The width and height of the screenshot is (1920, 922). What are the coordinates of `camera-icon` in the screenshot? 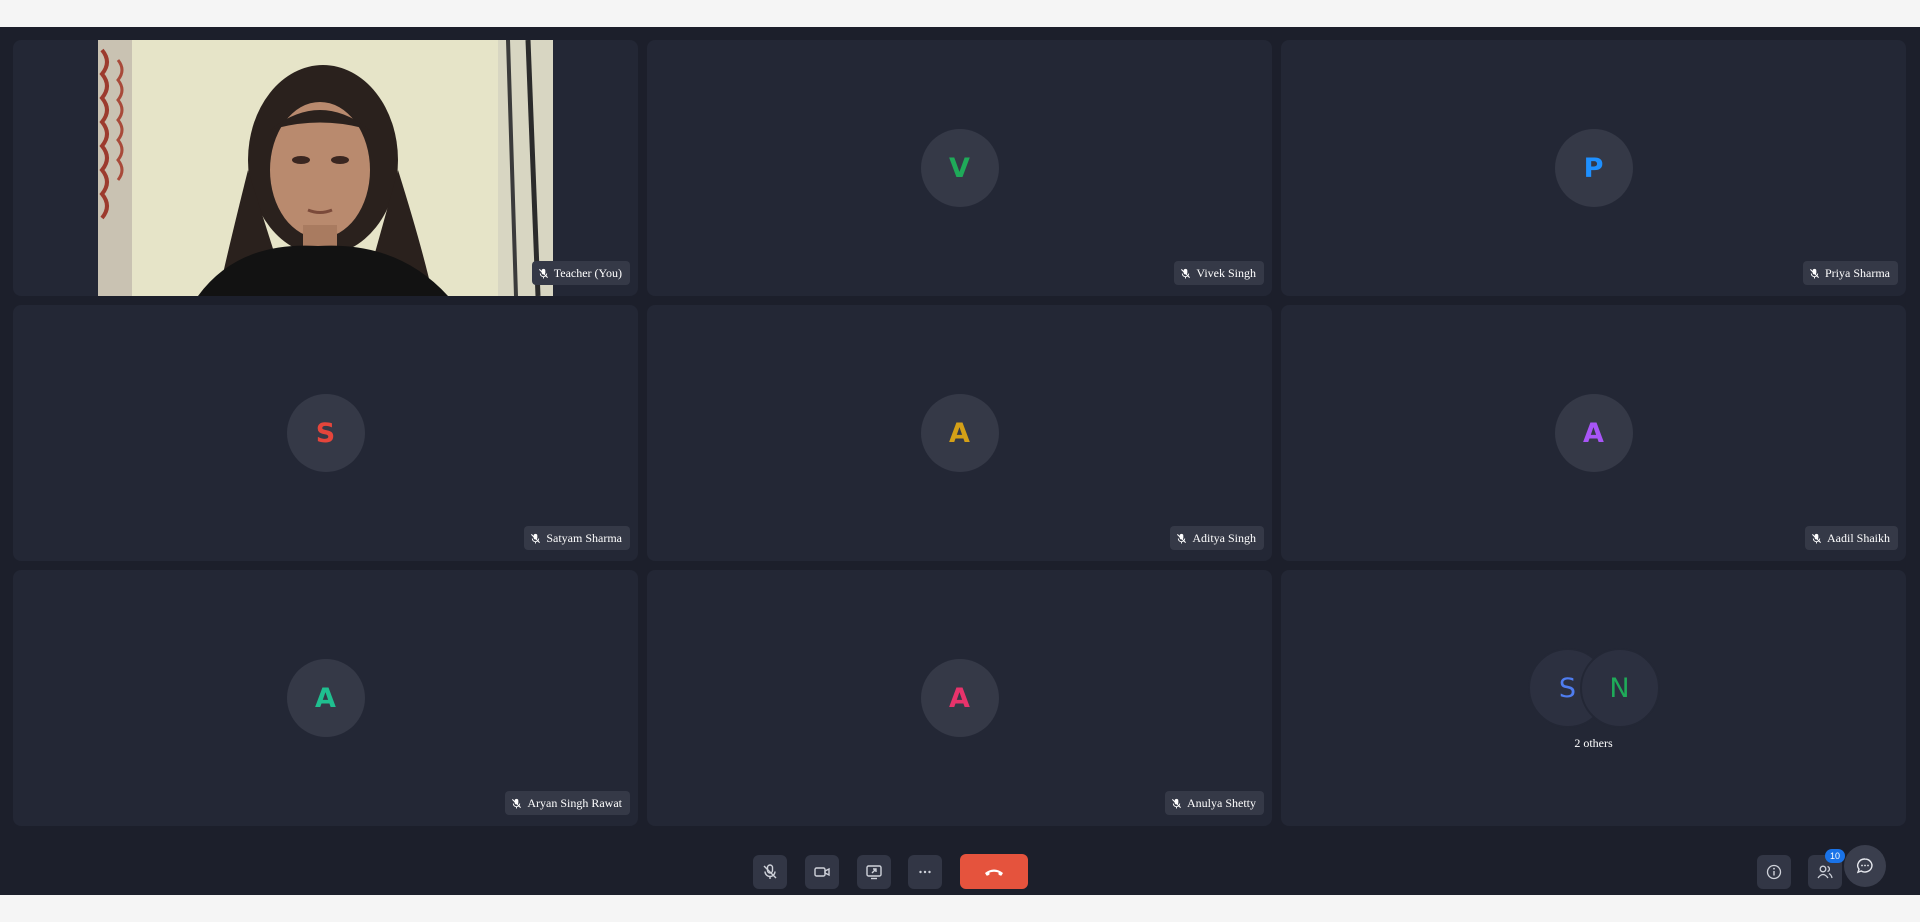 It's located at (822, 872).